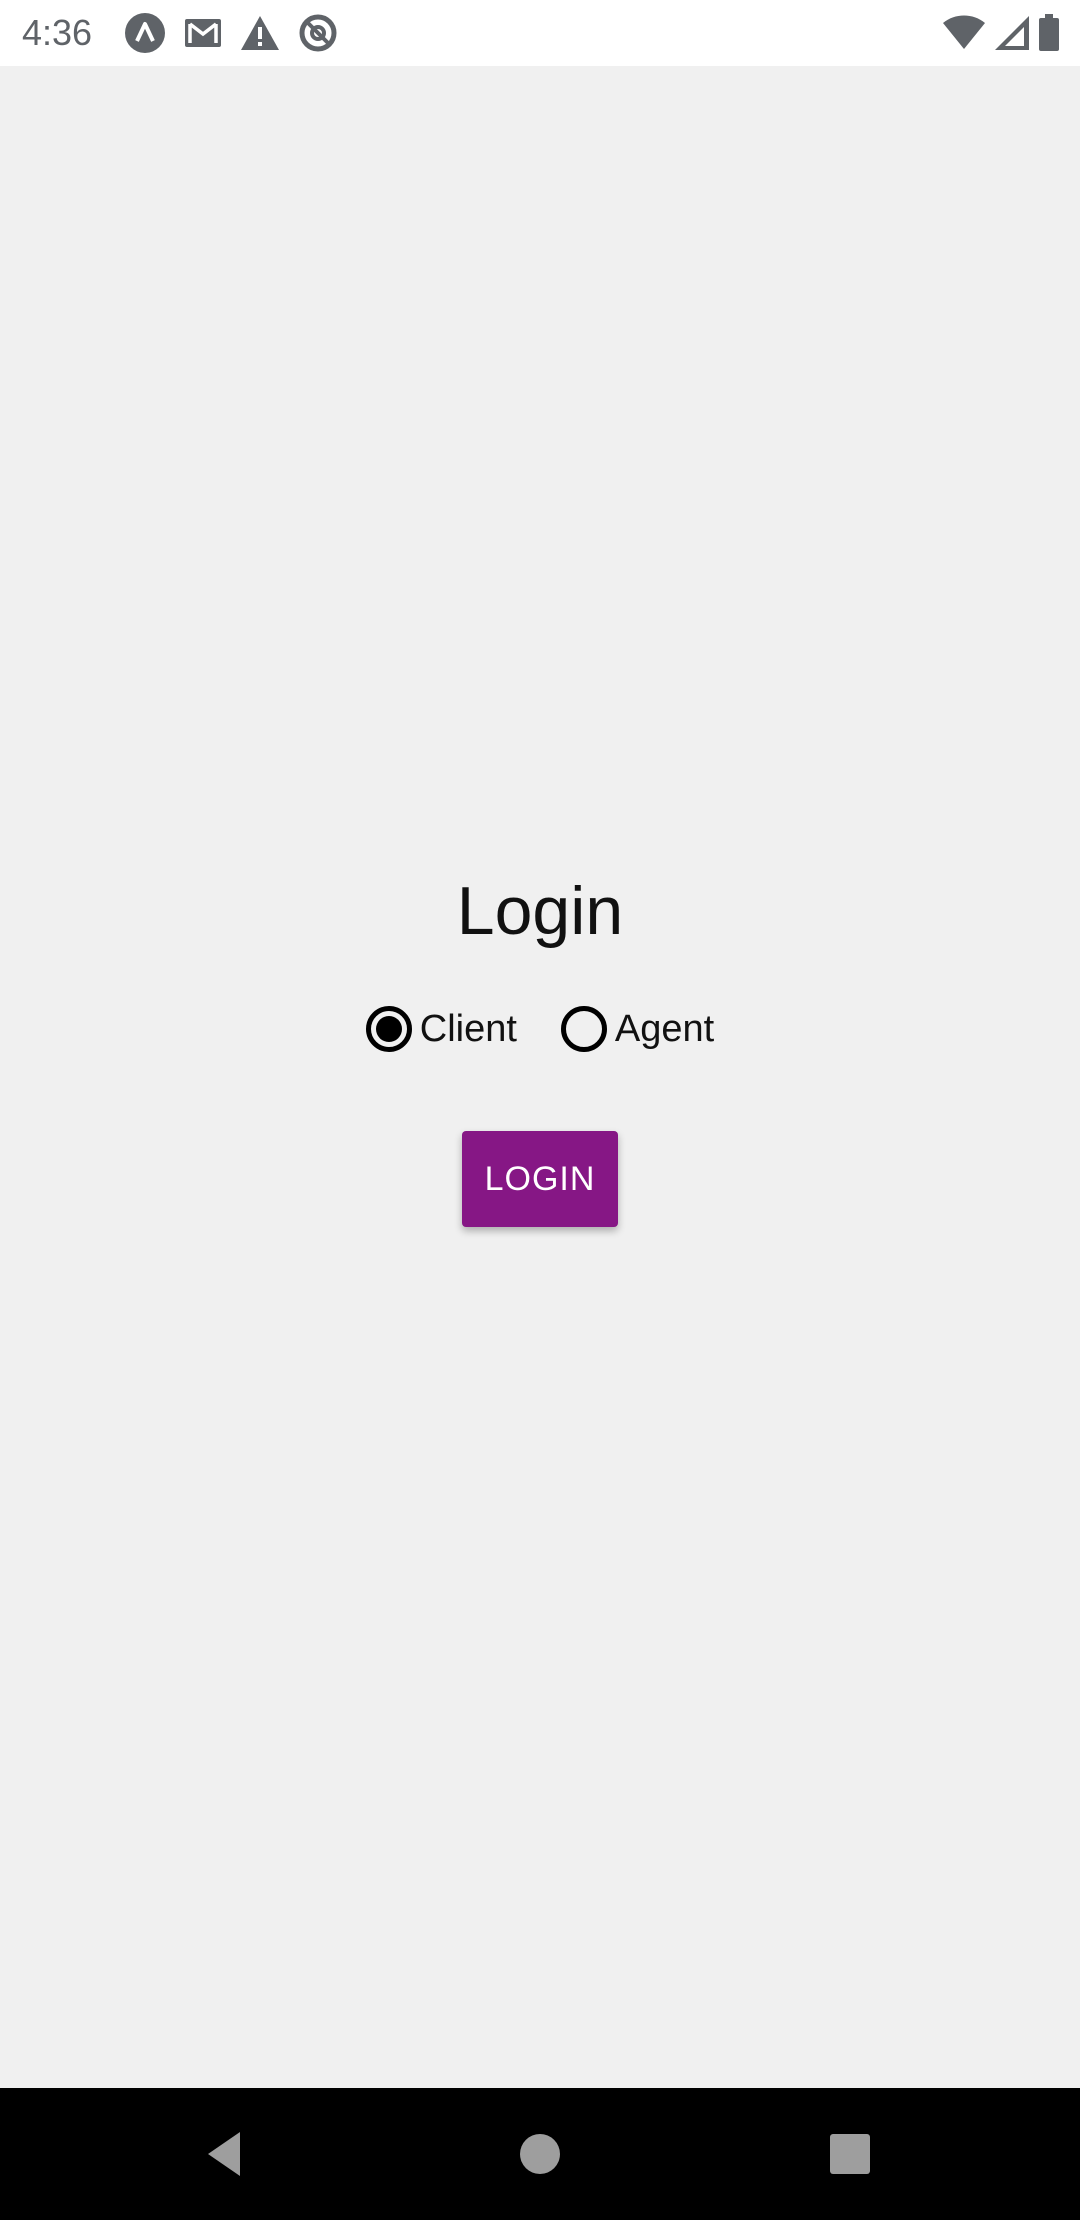  Describe the element at coordinates (540, 911) in the screenshot. I see `page-title: Login` at that location.